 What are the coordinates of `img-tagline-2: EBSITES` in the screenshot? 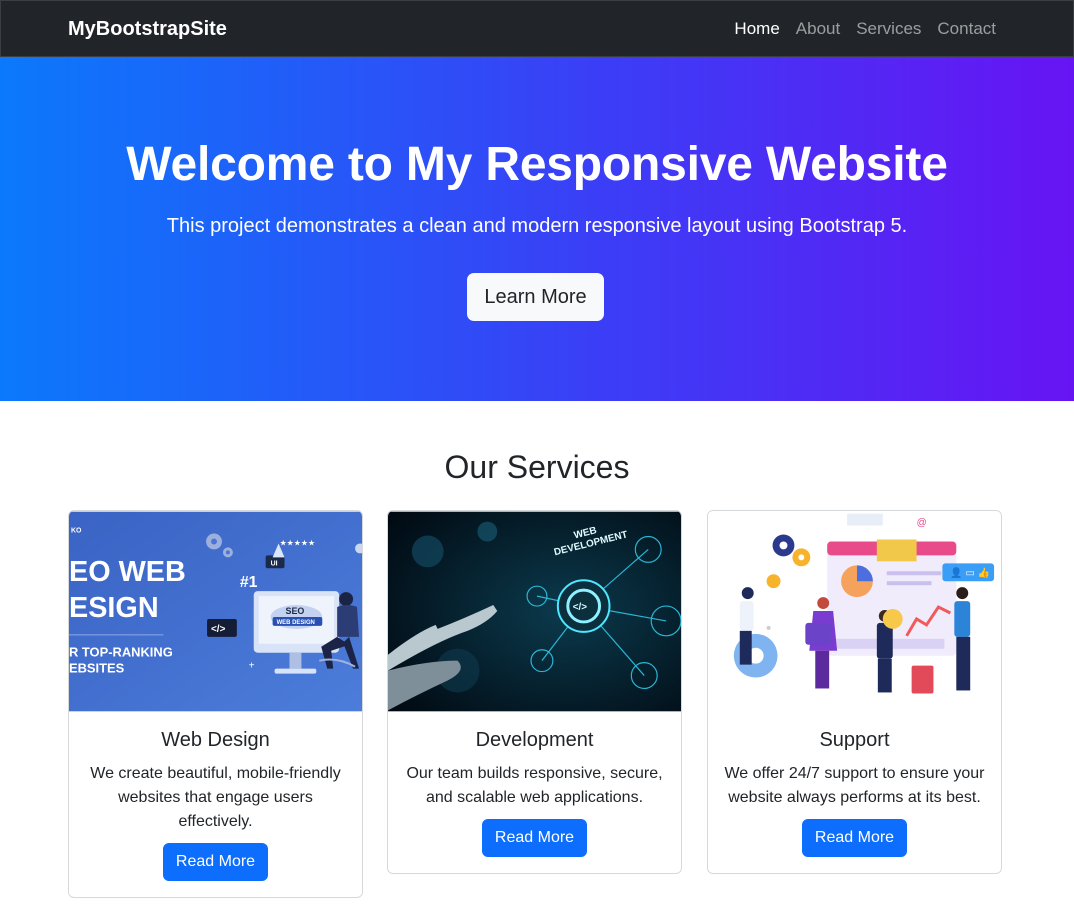 It's located at (97, 668).